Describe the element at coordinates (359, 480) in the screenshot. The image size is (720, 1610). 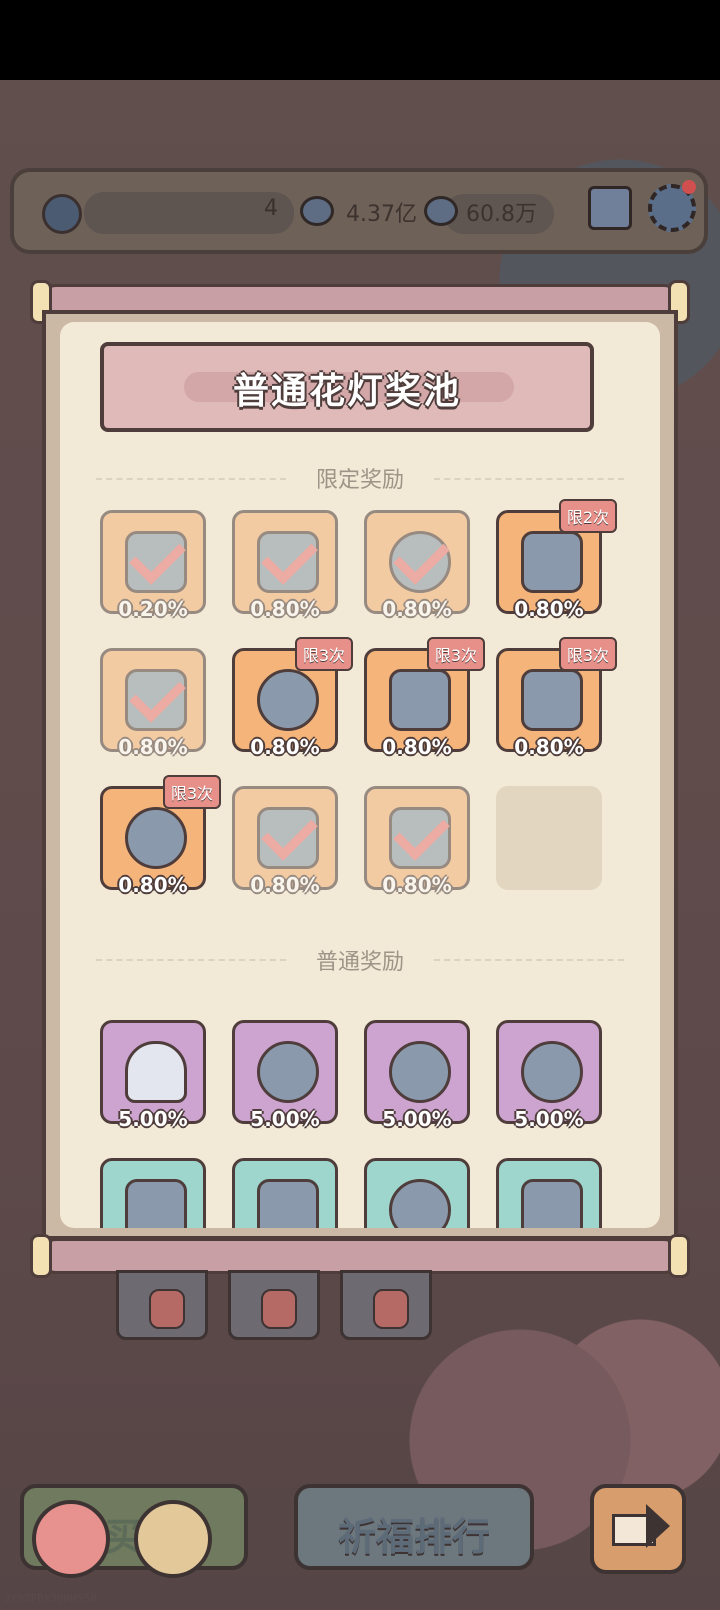
I see `limited-section-label: 限定奖励` at that location.